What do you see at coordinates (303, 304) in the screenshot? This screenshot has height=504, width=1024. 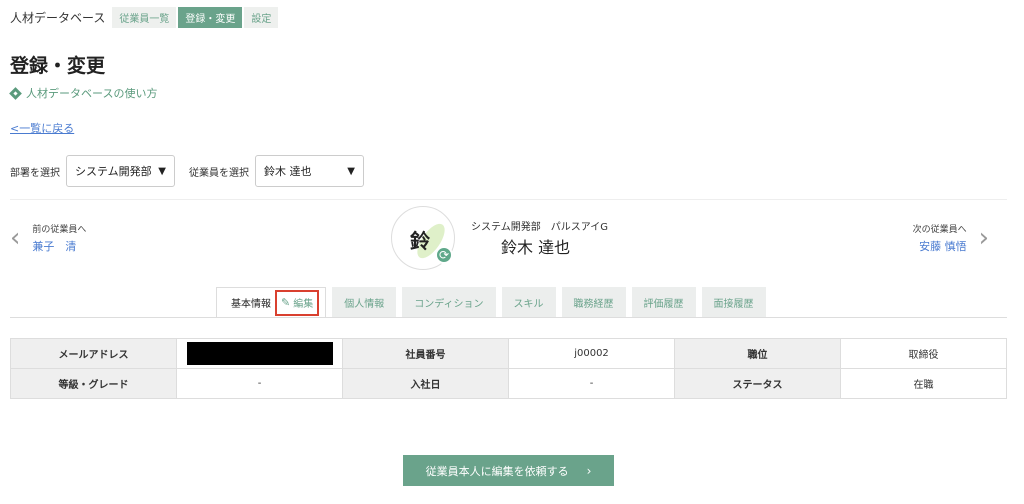 I see `edit-button-label: 編集` at bounding box center [303, 304].